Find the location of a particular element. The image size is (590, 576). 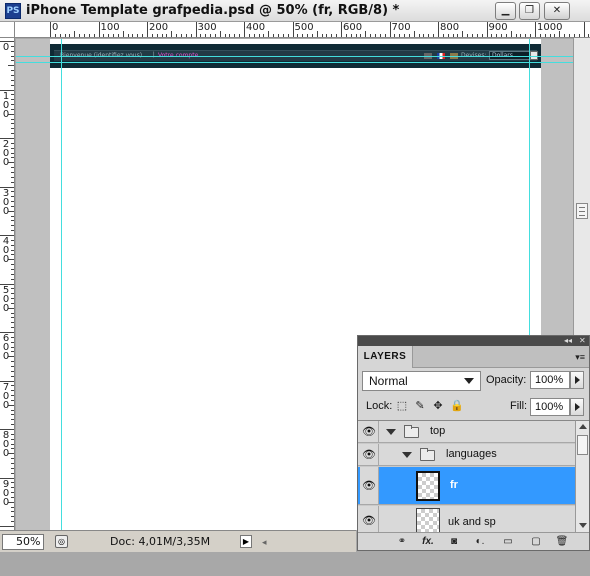

opacity-slider-button is located at coordinates (577, 380).